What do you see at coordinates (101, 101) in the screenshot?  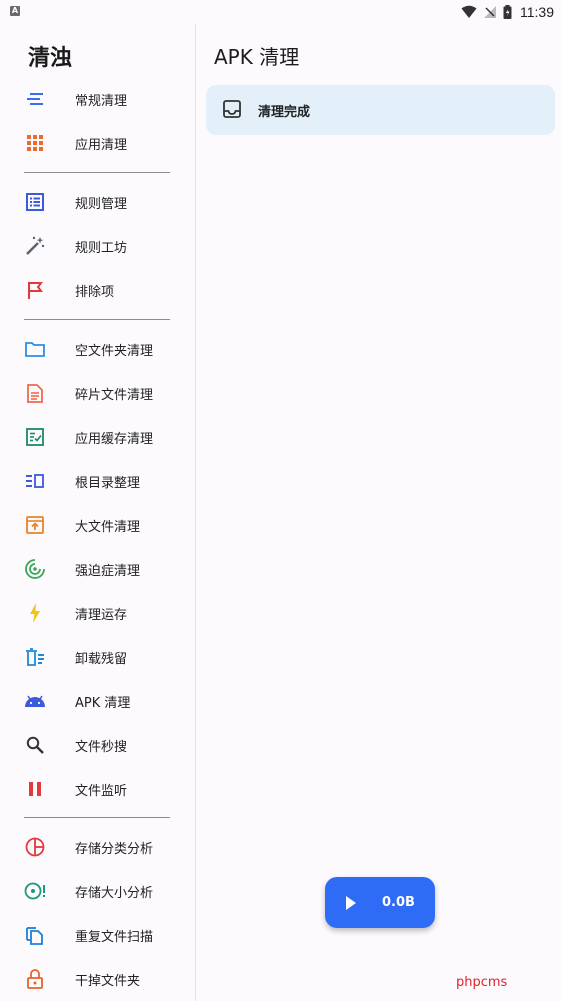 I see `nav-item-label: 常规清理` at bounding box center [101, 101].